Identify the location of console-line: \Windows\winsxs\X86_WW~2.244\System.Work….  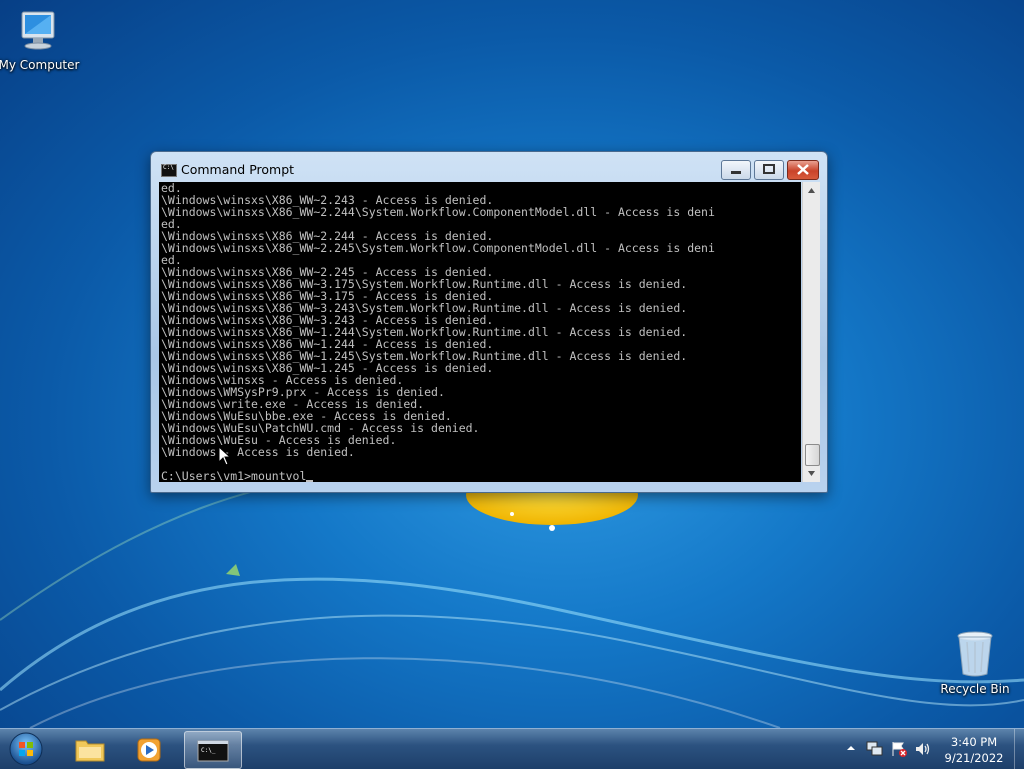
(438, 212).